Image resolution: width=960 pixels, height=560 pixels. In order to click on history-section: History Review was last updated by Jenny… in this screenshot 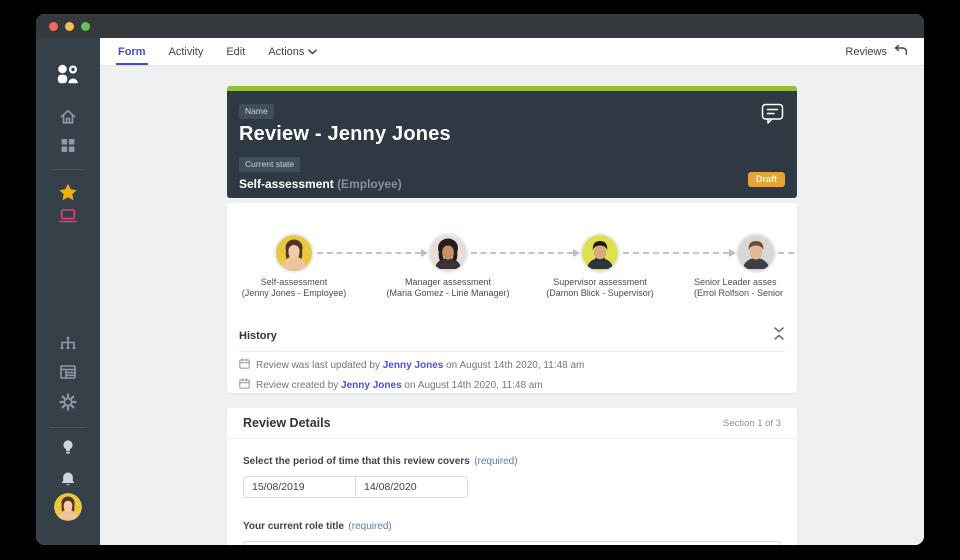, I will do `click(512, 359)`.